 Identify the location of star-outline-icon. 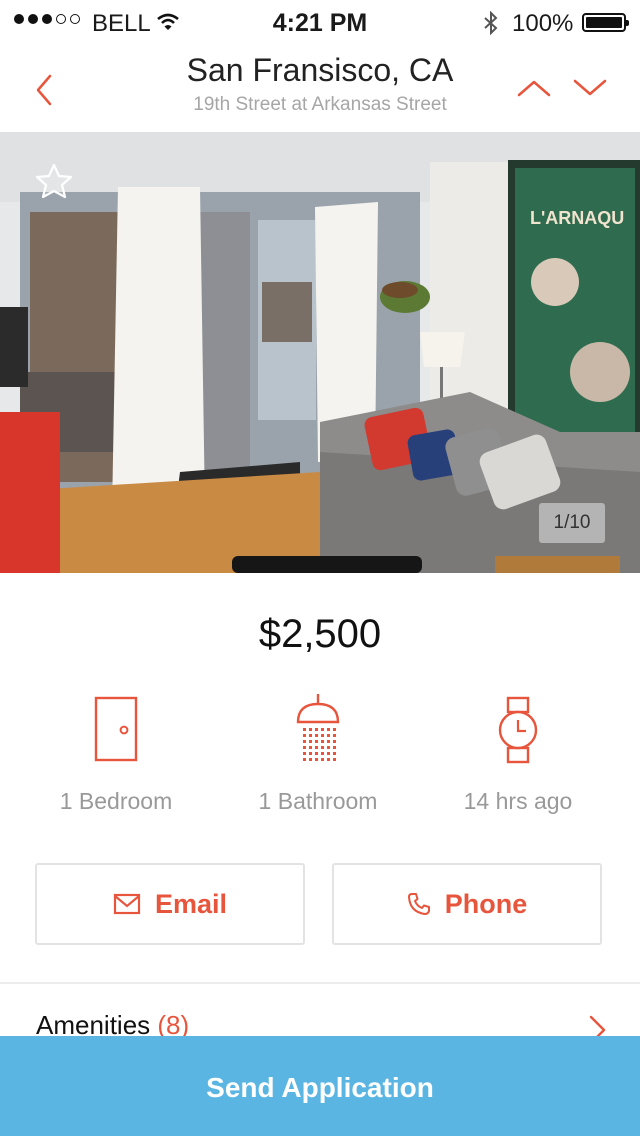
(54, 181).